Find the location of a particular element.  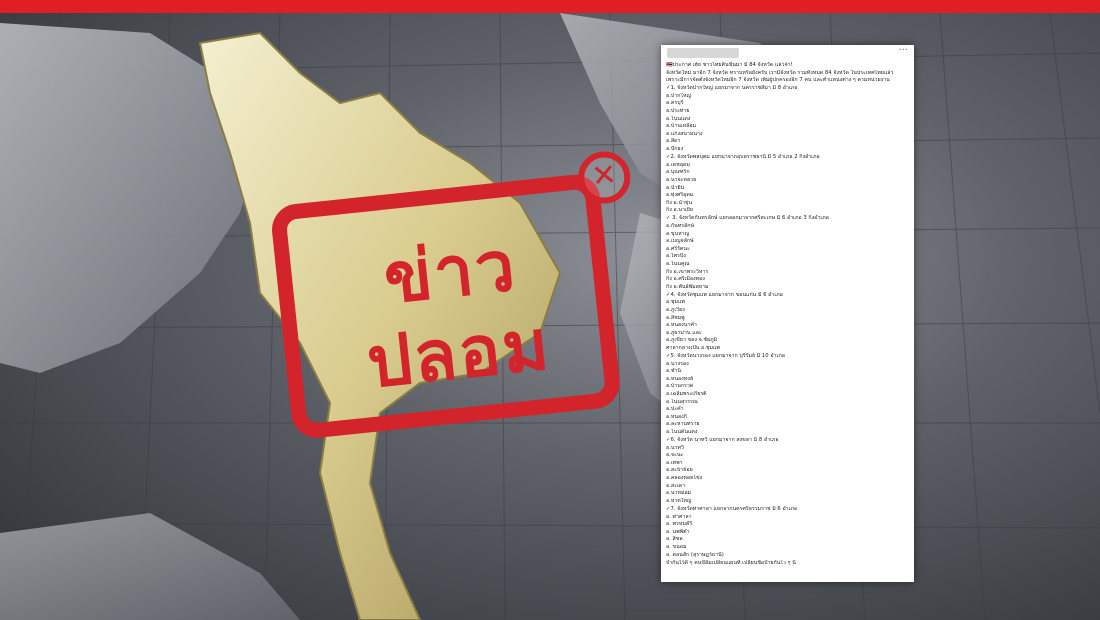

post-line: อ.กันทรลักษ์ is located at coordinates (680, 225).